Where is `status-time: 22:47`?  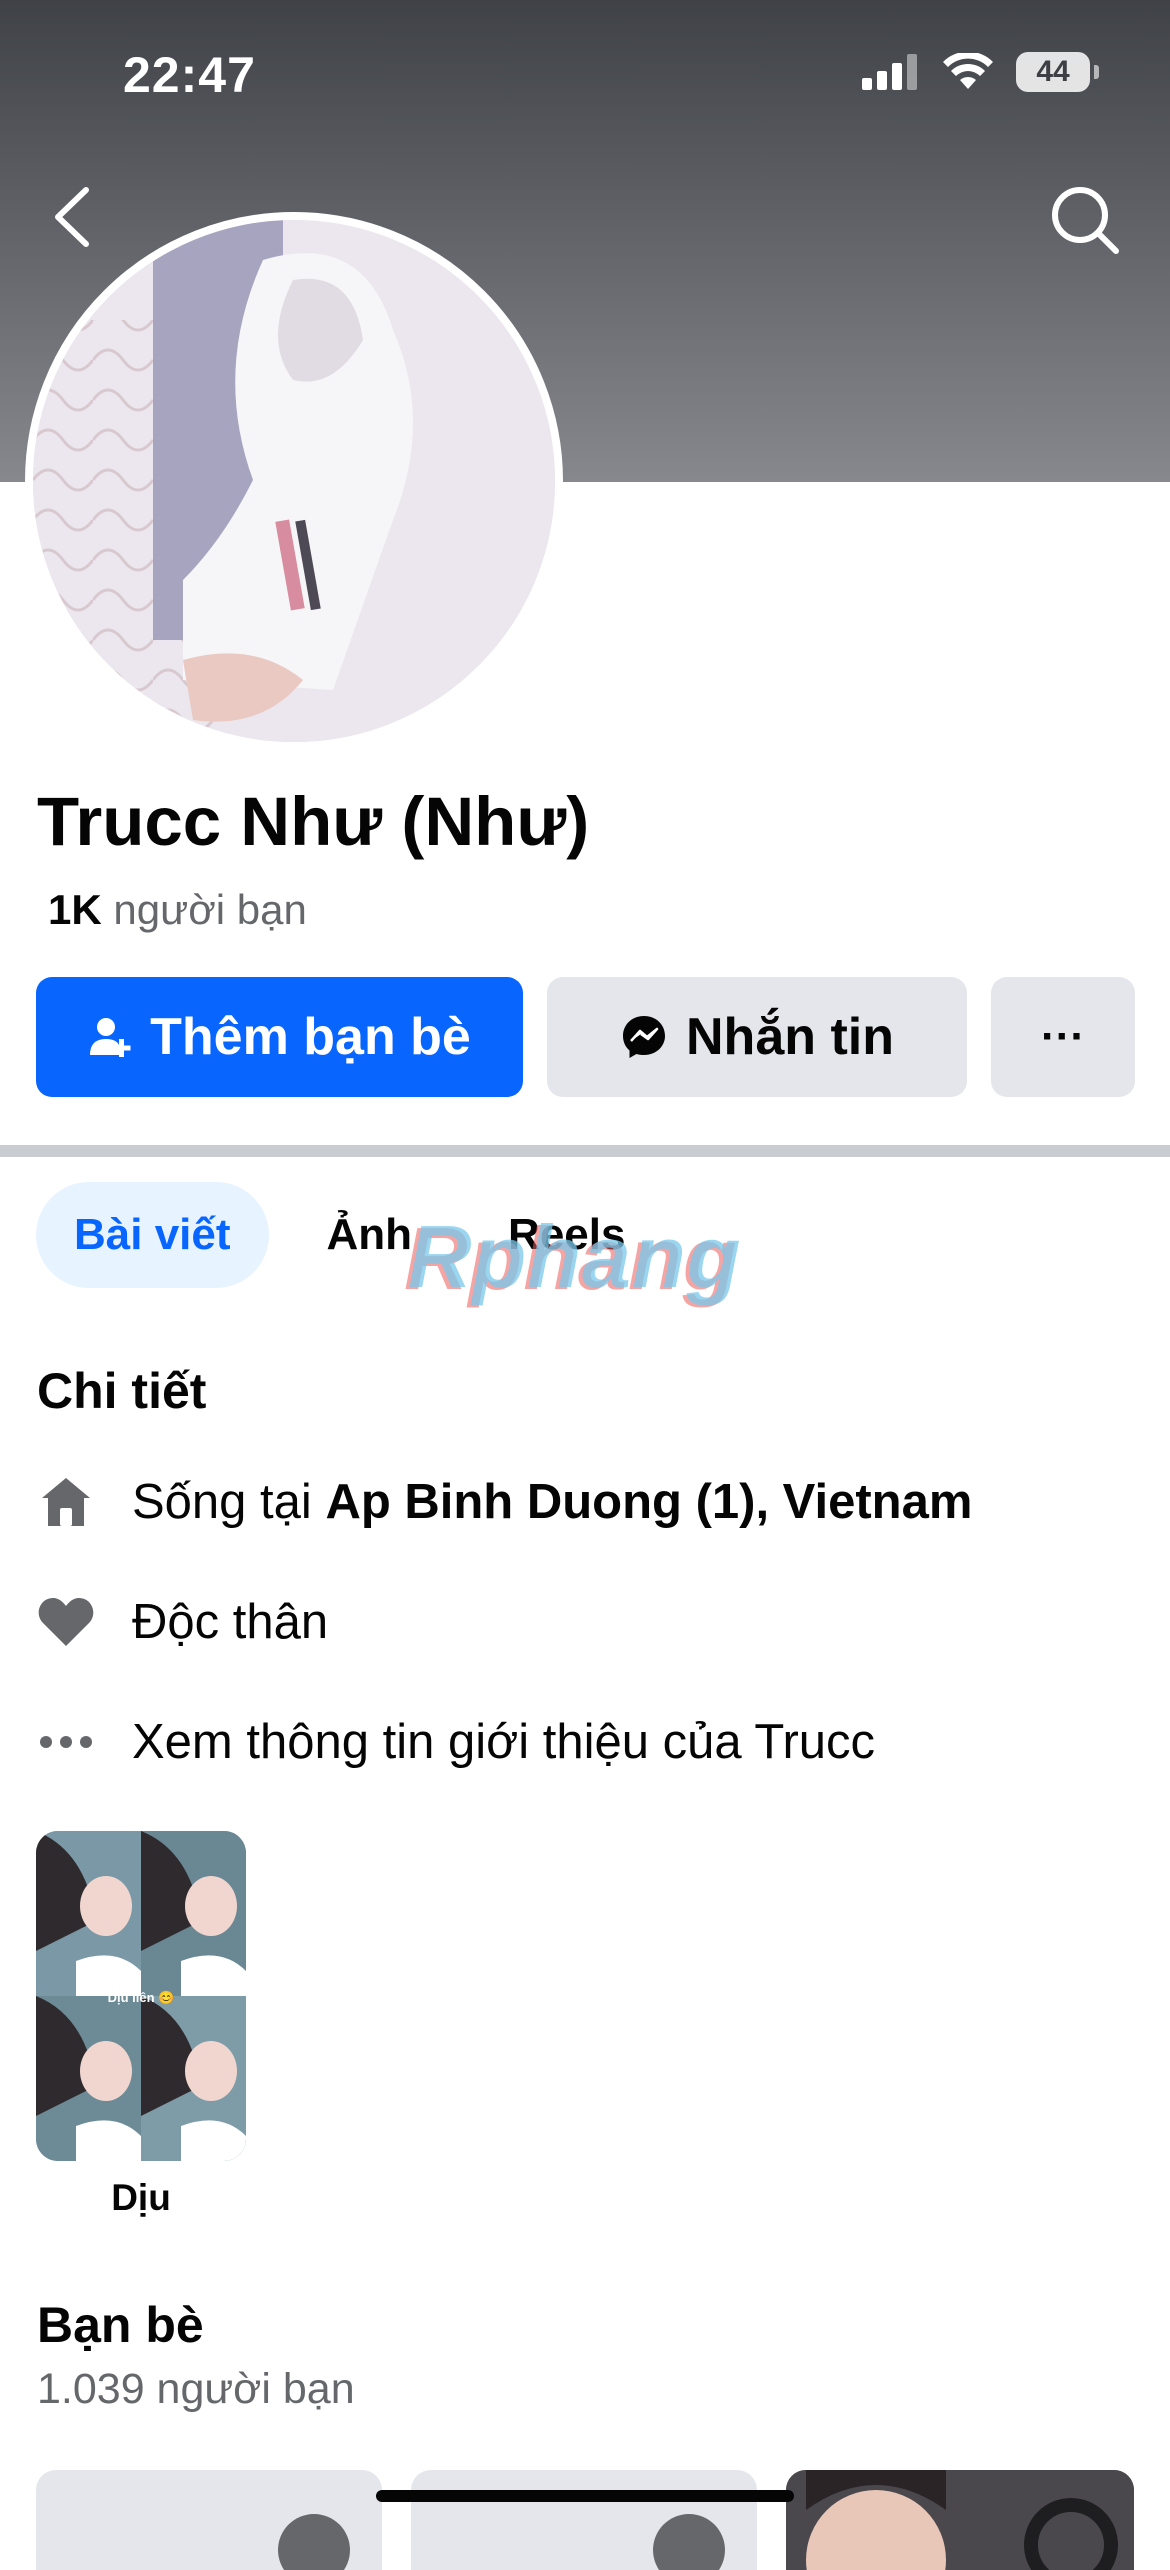 status-time: 22:47 is located at coordinates (189, 75).